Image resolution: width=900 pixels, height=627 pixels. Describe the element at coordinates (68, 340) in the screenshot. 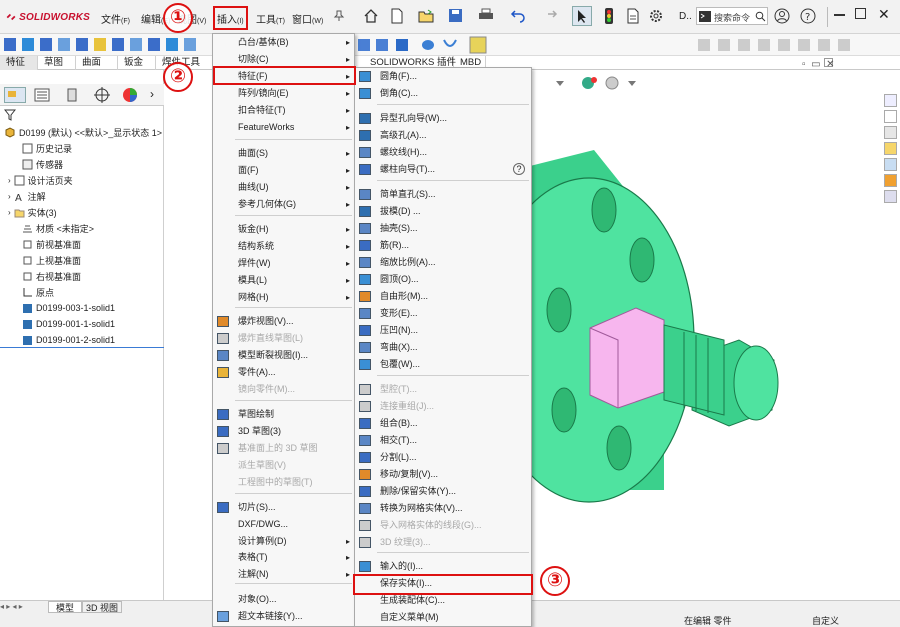

I see `tree-item-body-3: D0199-001-2-solid1` at that location.